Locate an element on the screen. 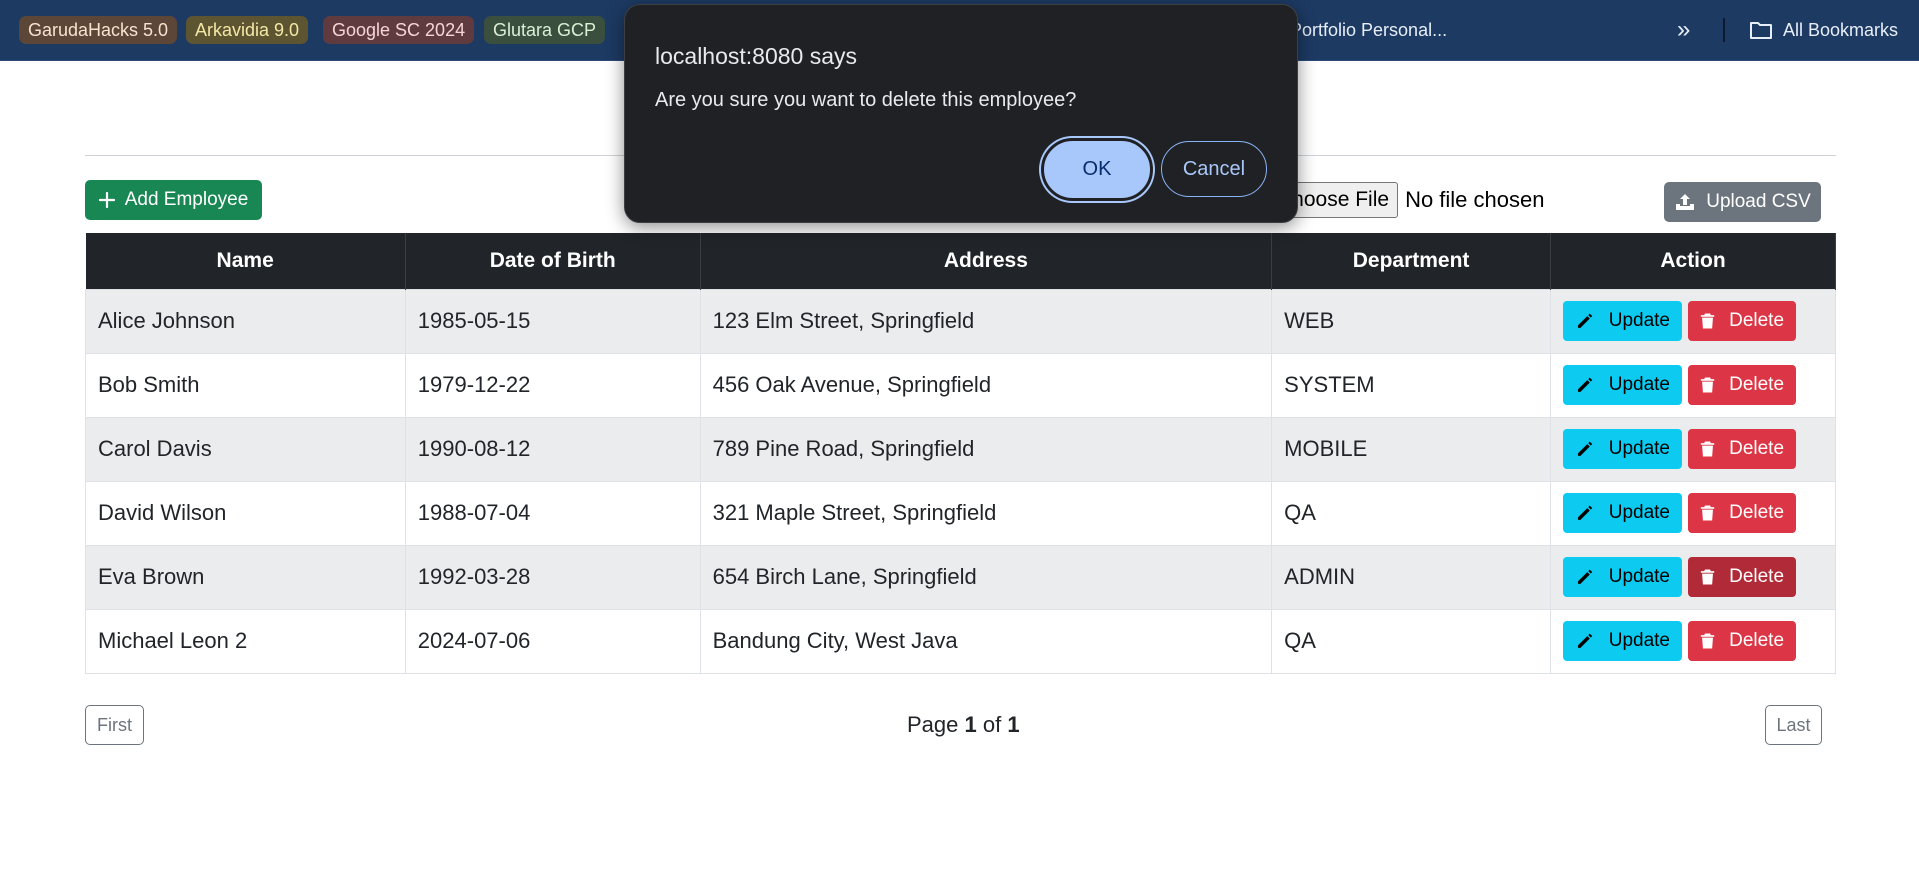  cell-dob: 1990-08-12 is located at coordinates (552, 449).